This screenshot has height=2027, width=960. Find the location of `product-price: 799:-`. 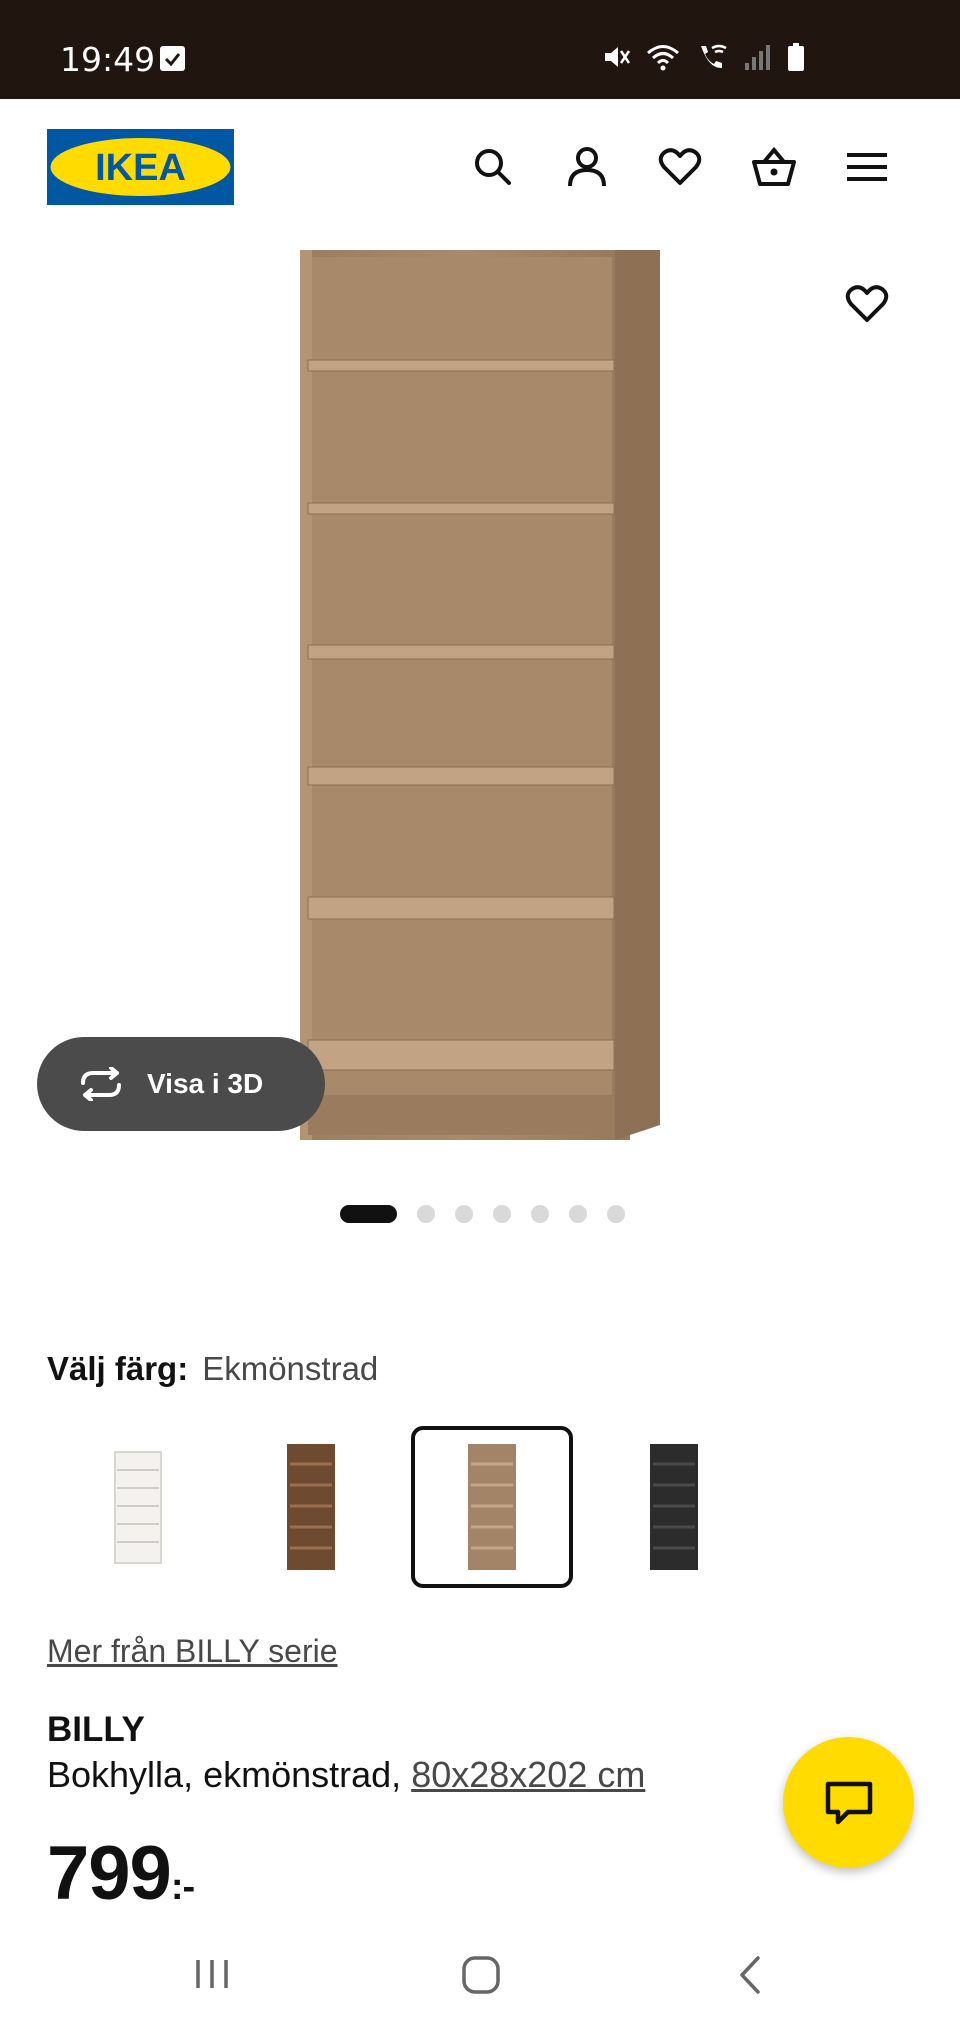

product-price: 799:- is located at coordinates (121, 1873).